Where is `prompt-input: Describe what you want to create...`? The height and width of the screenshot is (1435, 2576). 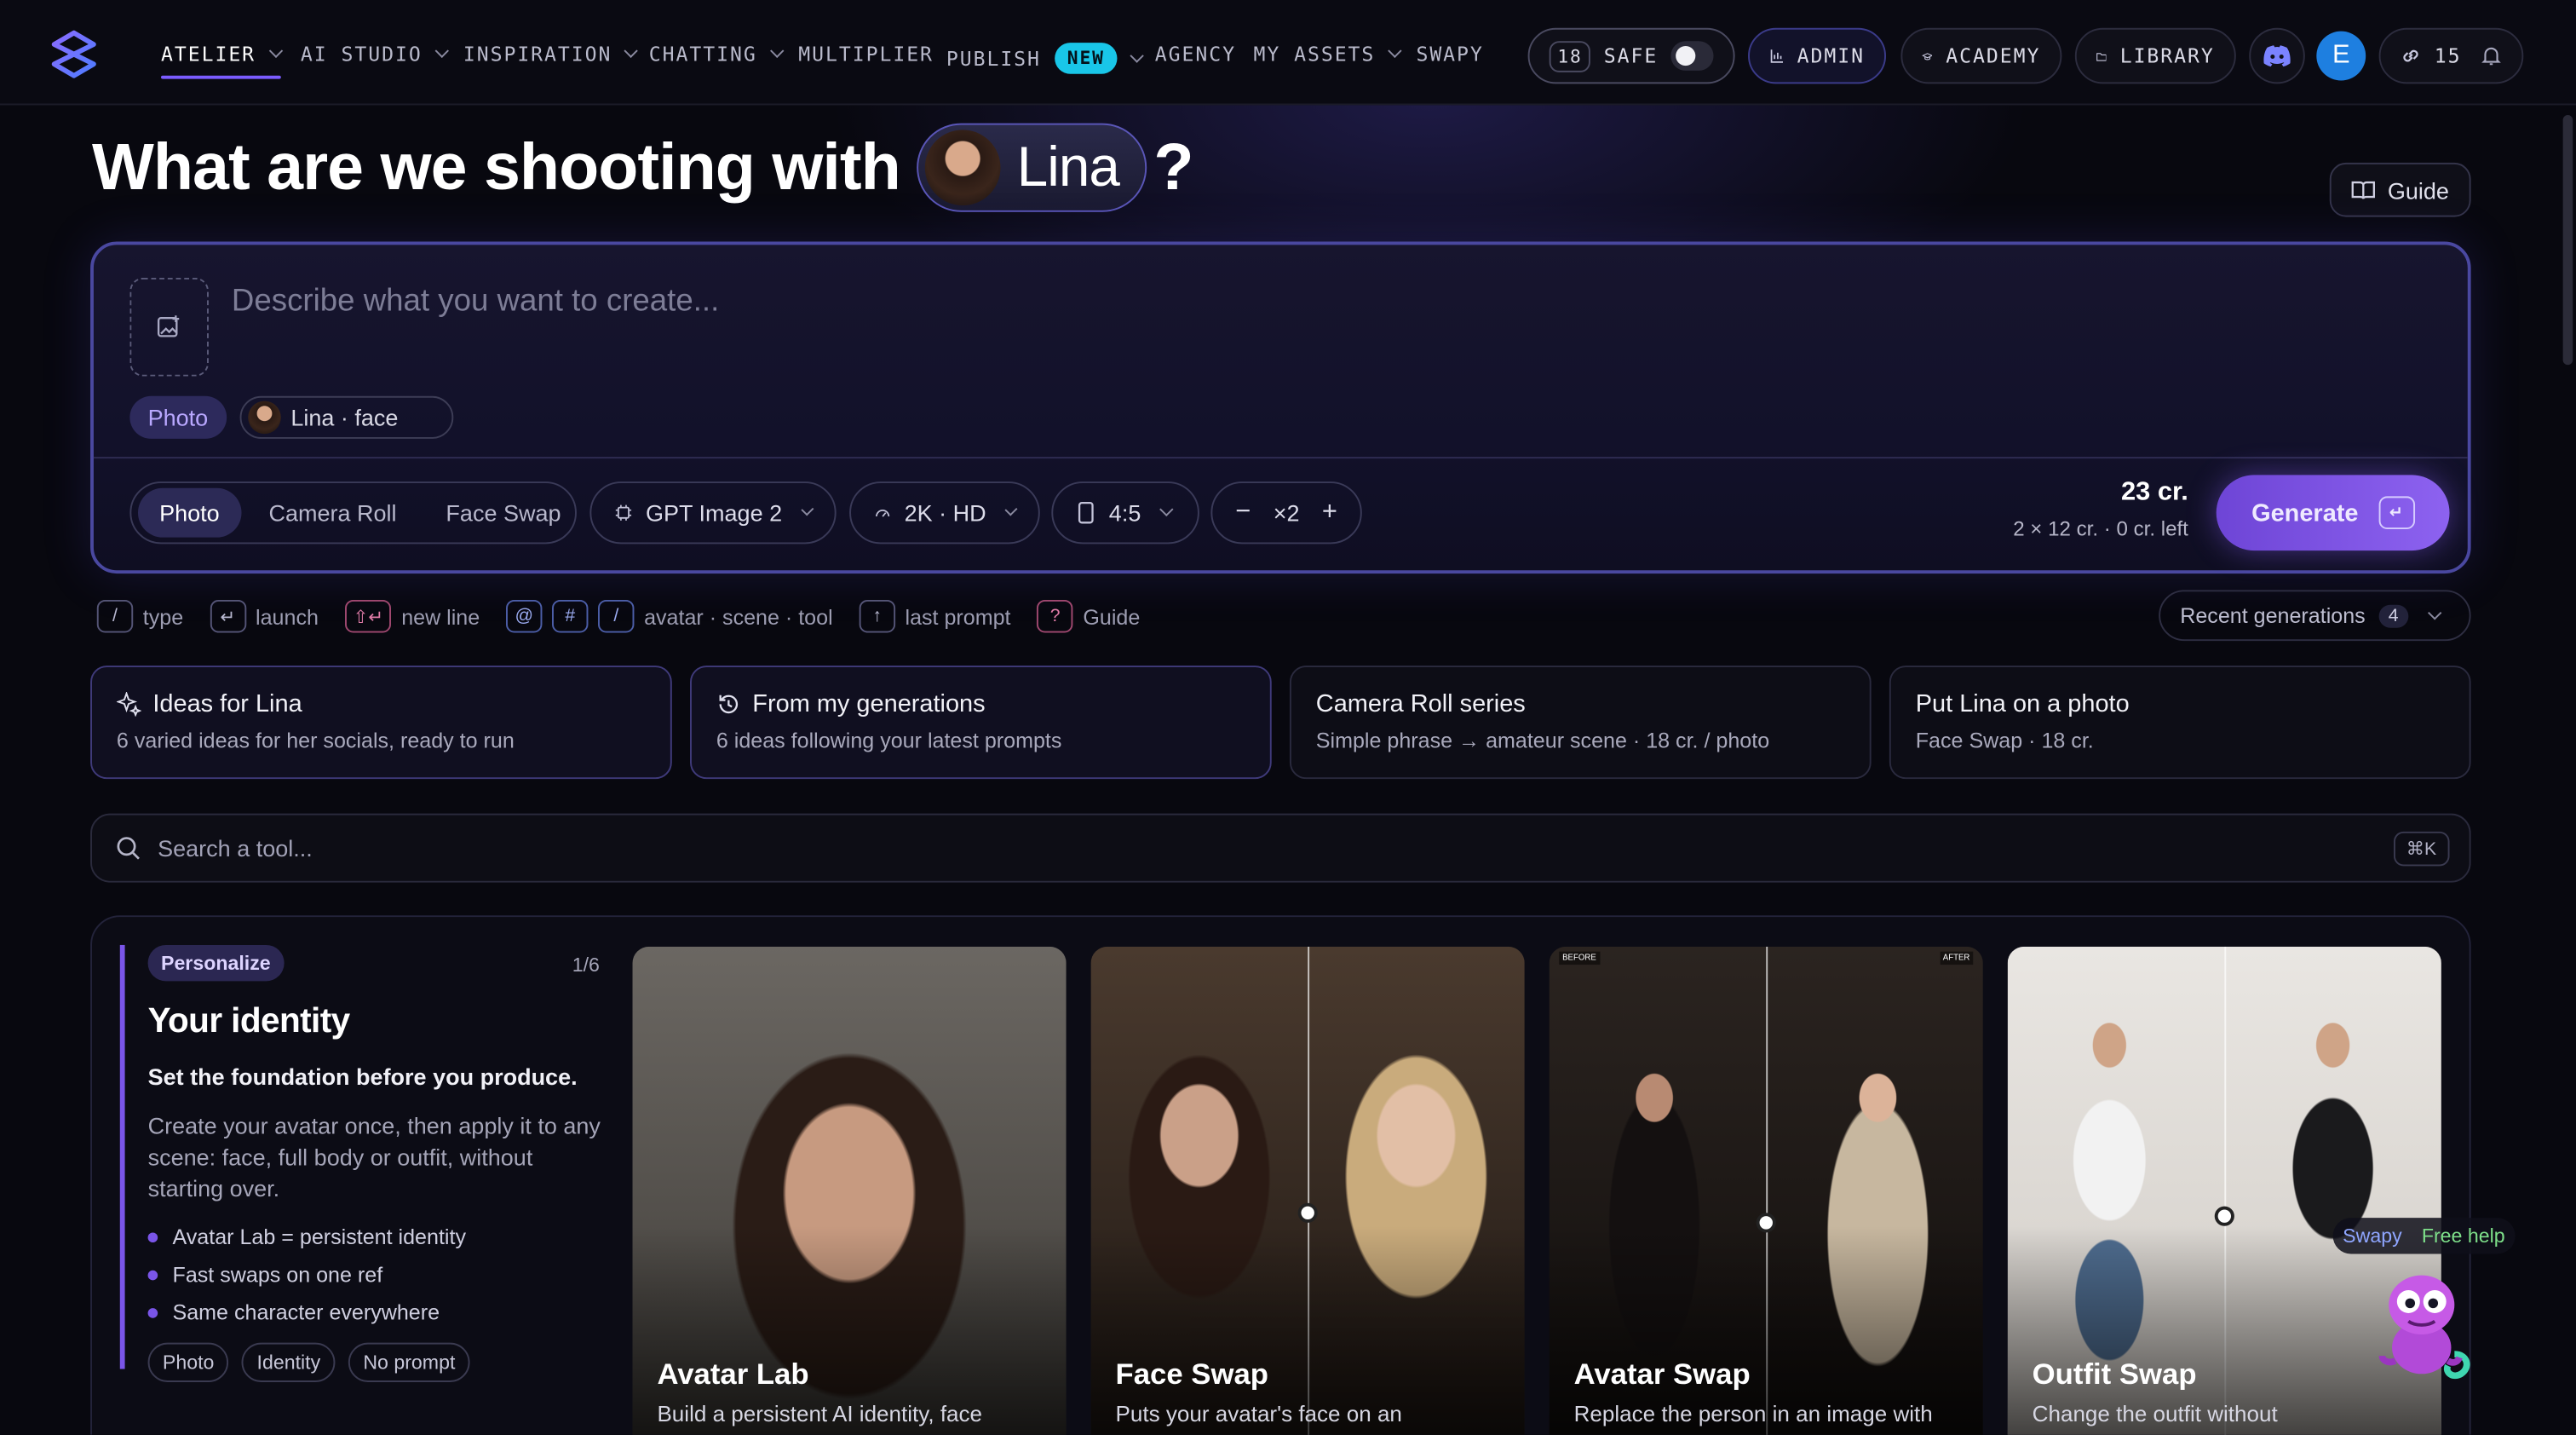 prompt-input: Describe what you want to create... is located at coordinates (476, 302).